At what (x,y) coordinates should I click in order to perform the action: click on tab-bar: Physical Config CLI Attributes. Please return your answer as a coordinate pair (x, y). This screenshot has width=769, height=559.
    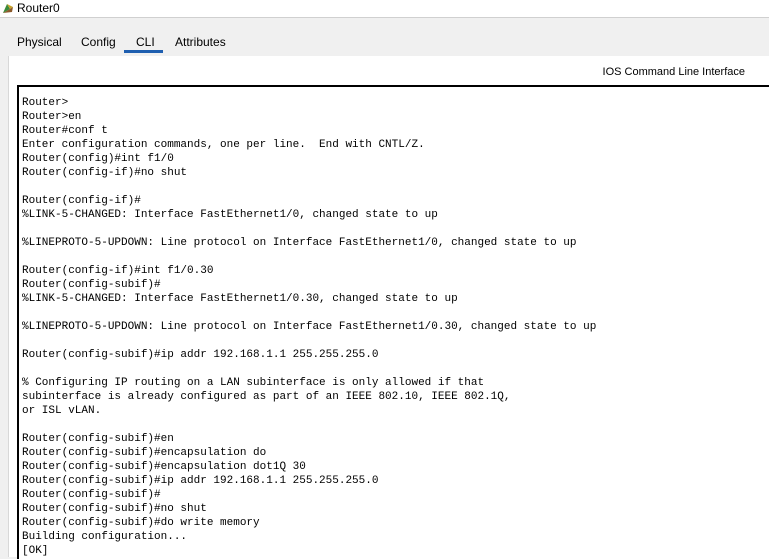
    Looking at the image, I should click on (384, 37).